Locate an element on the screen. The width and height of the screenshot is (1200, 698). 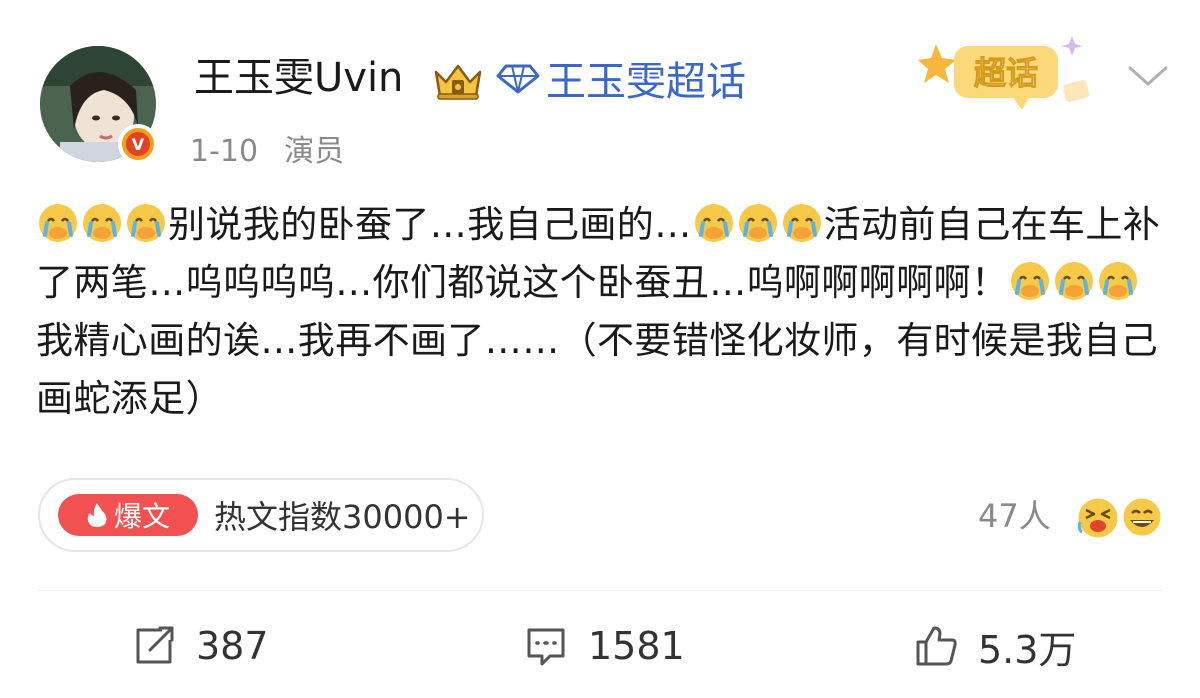
share-count: 387 is located at coordinates (232, 646).